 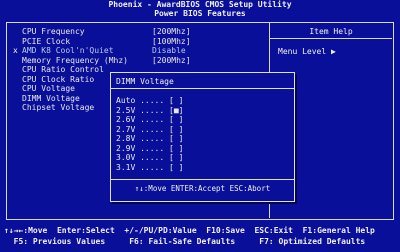 What do you see at coordinates (15, 50) in the screenshot?
I see `disabled-marker: x` at bounding box center [15, 50].